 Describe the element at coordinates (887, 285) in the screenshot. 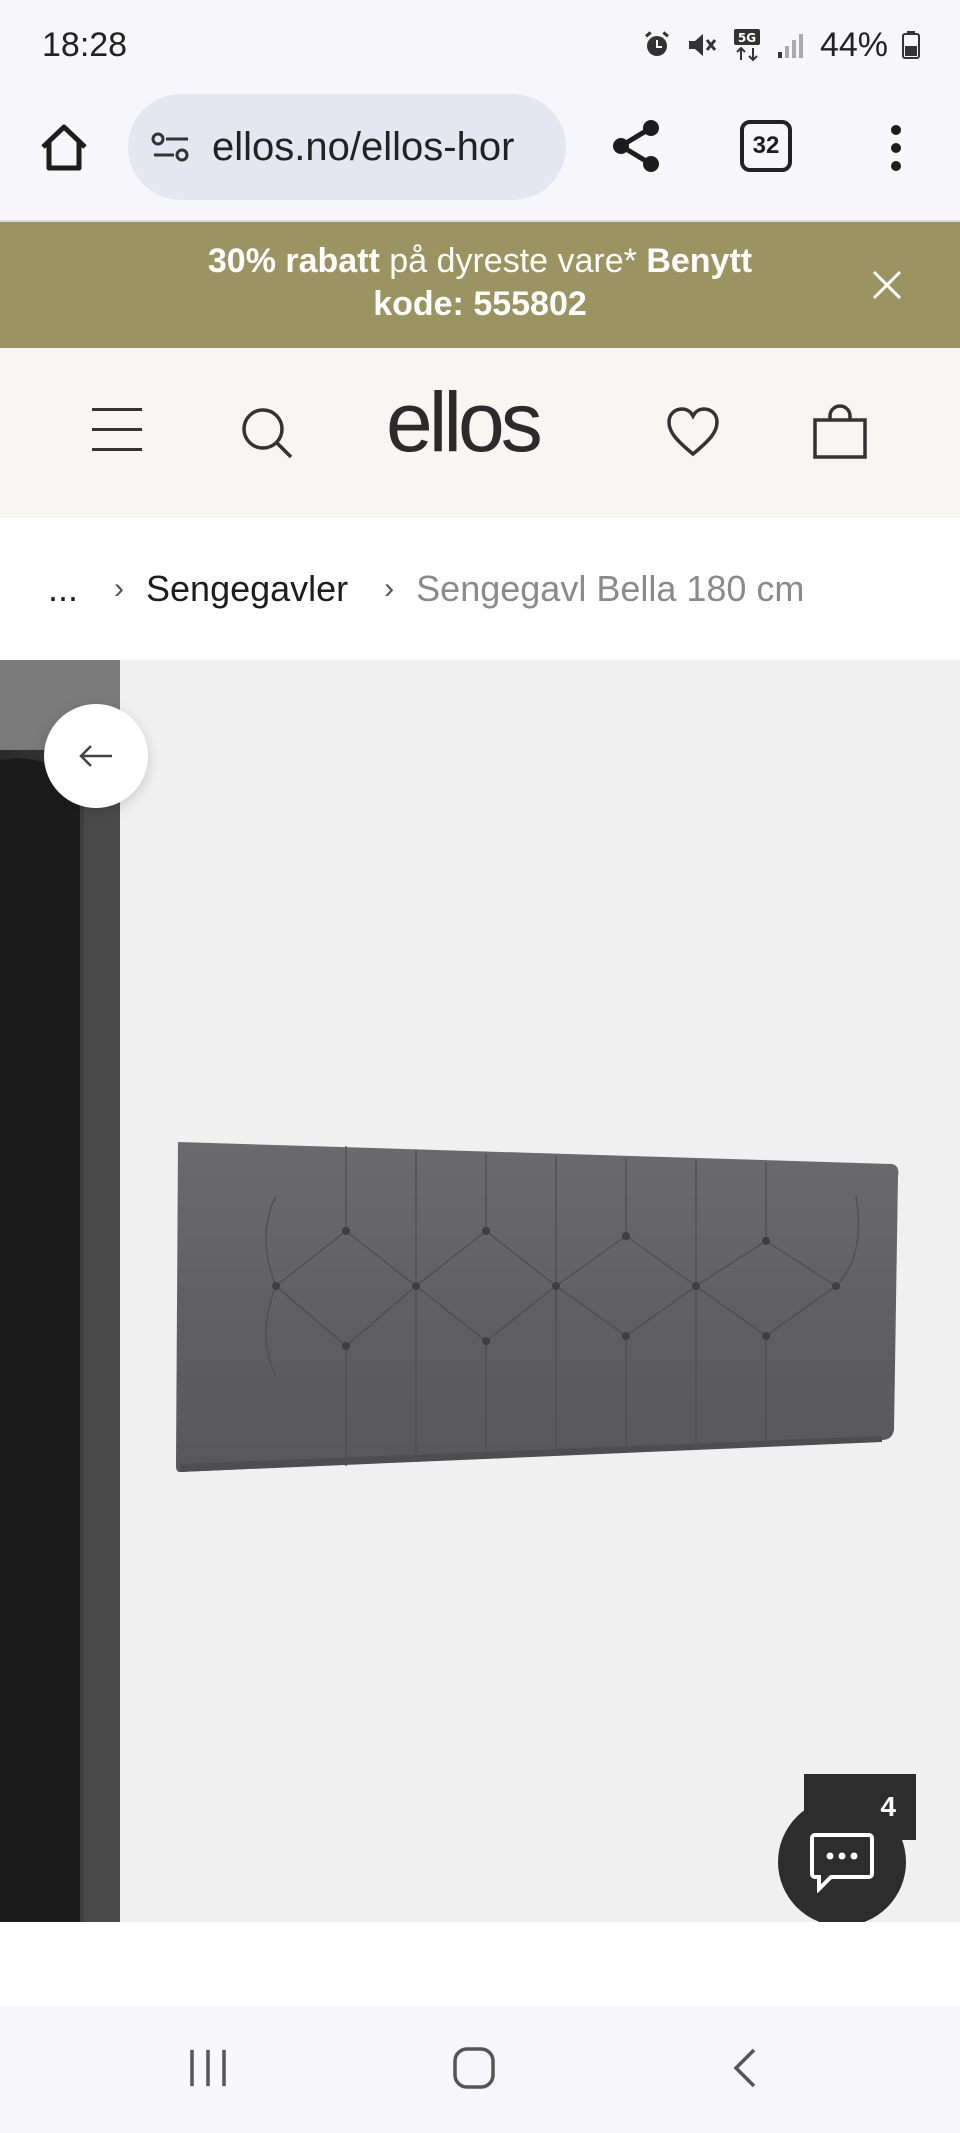

I see `close-icon` at that location.